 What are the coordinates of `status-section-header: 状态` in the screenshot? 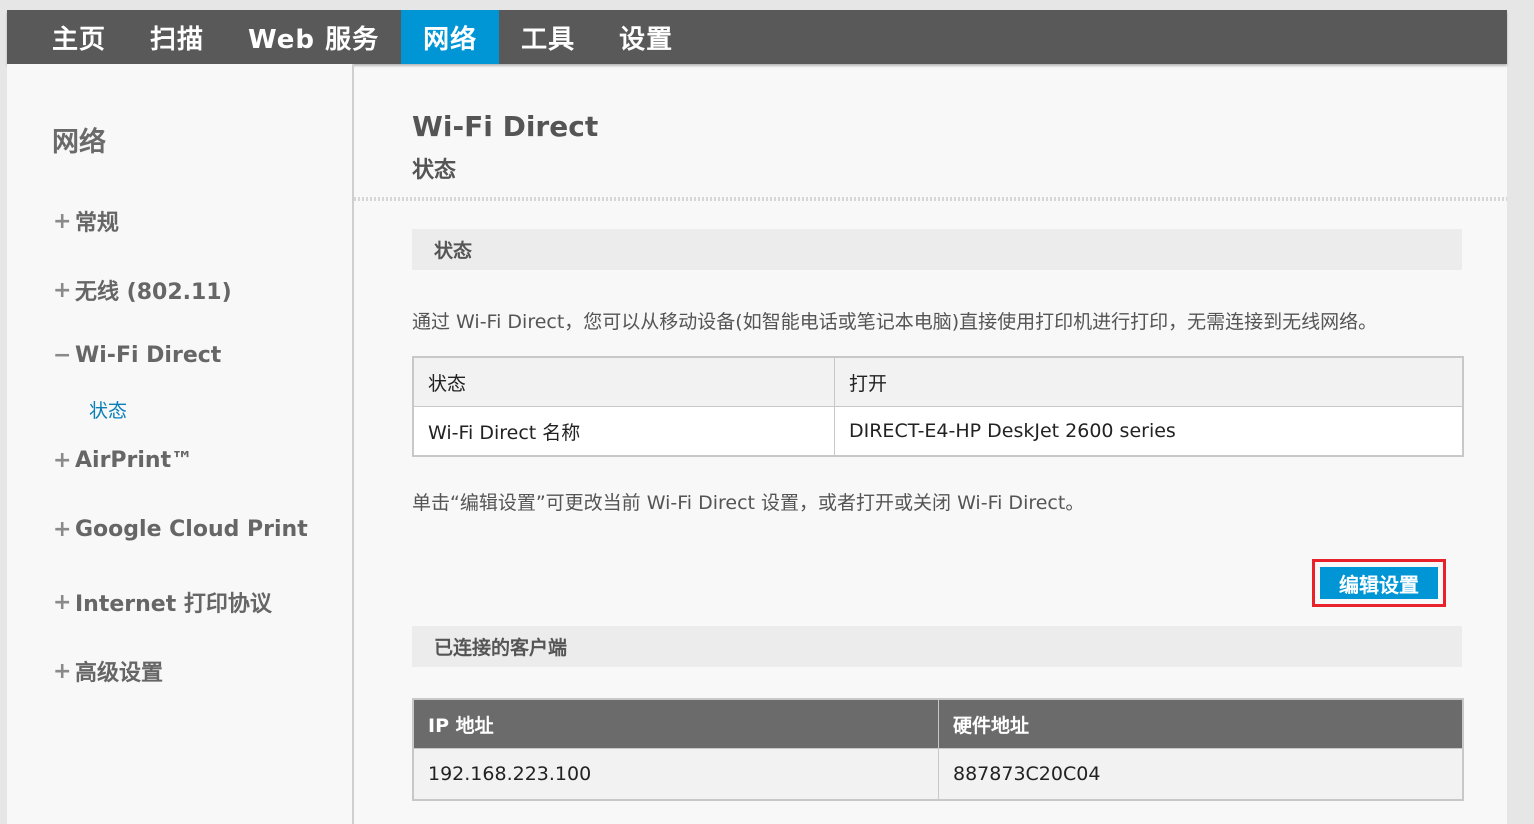 It's located at (937, 249).